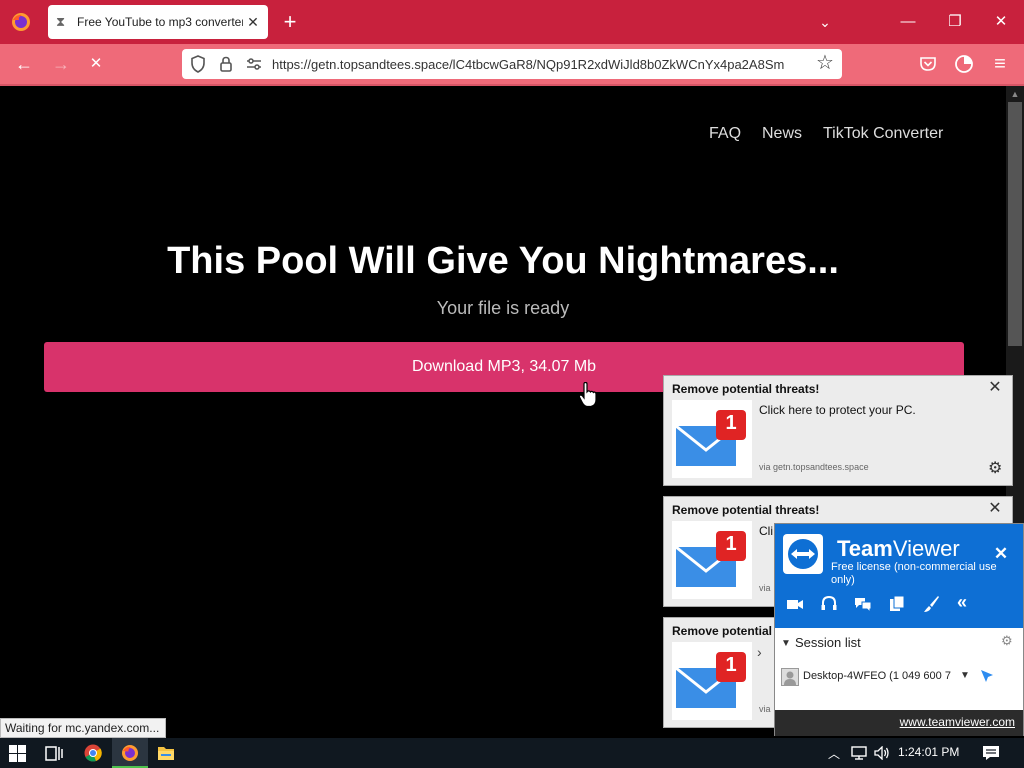 This screenshot has height=768, width=1024. I want to click on action-center-icon, so click(991, 753).